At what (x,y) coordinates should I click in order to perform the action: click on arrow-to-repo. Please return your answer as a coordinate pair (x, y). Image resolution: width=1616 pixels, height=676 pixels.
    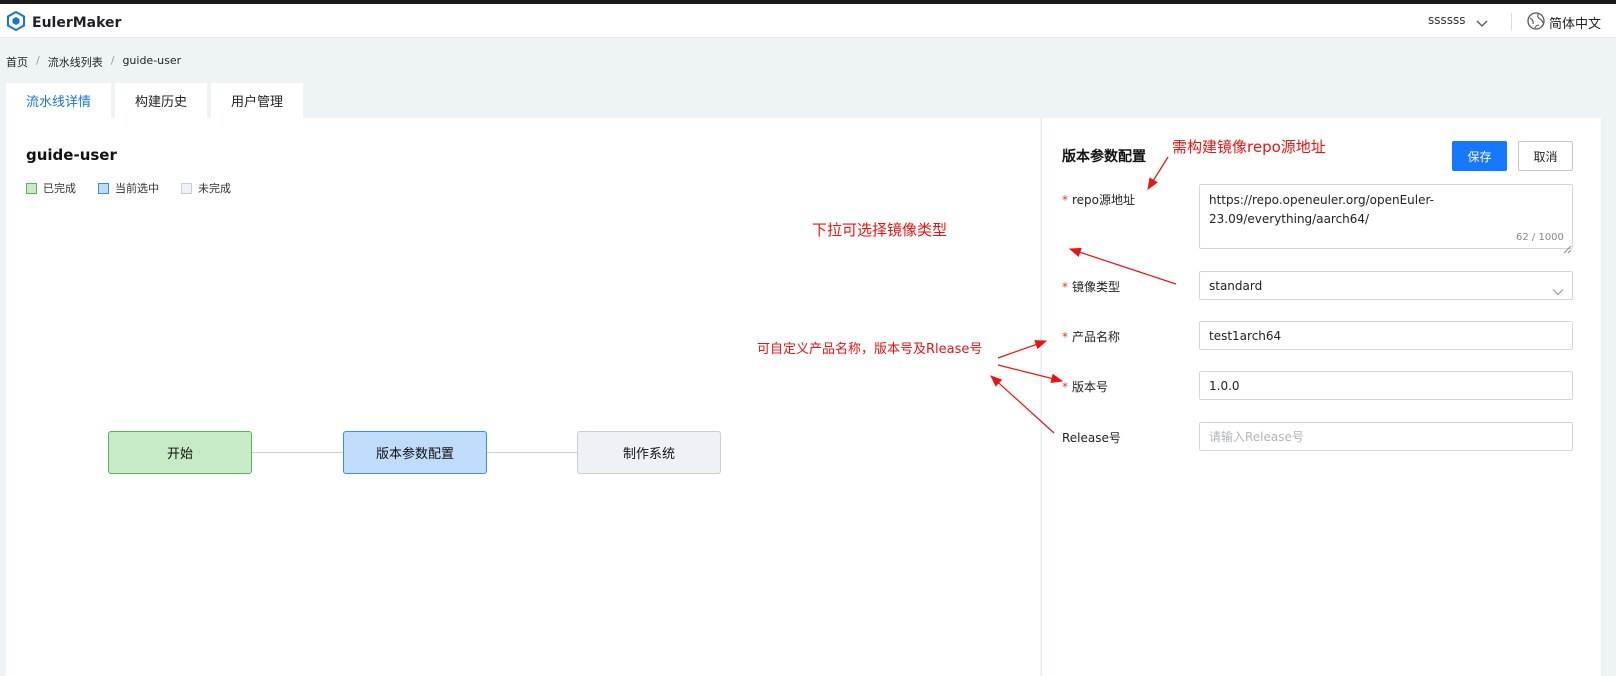
    Looking at the image, I should click on (1158, 173).